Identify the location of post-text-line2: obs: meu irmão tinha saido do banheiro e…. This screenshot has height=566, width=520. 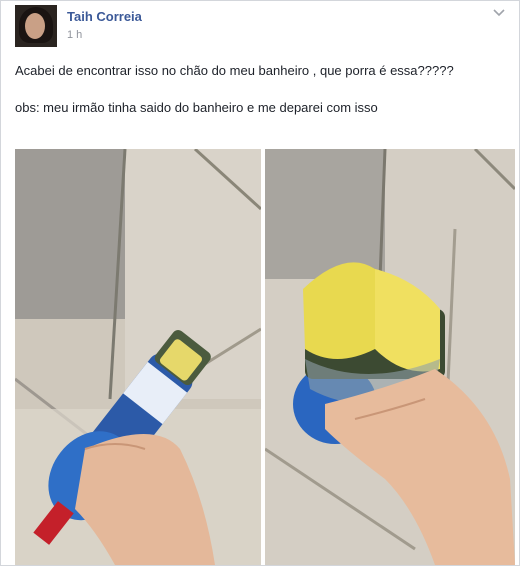
(196, 107).